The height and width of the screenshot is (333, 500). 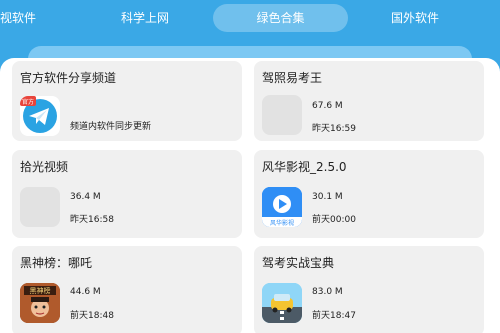 I want to click on card-title: 驾照易考王, so click(x=292, y=78).